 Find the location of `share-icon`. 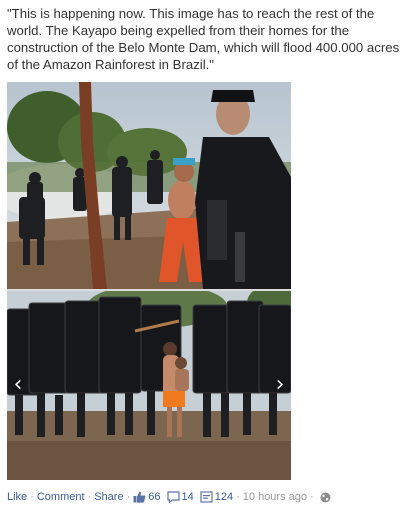

share-icon is located at coordinates (206, 497).